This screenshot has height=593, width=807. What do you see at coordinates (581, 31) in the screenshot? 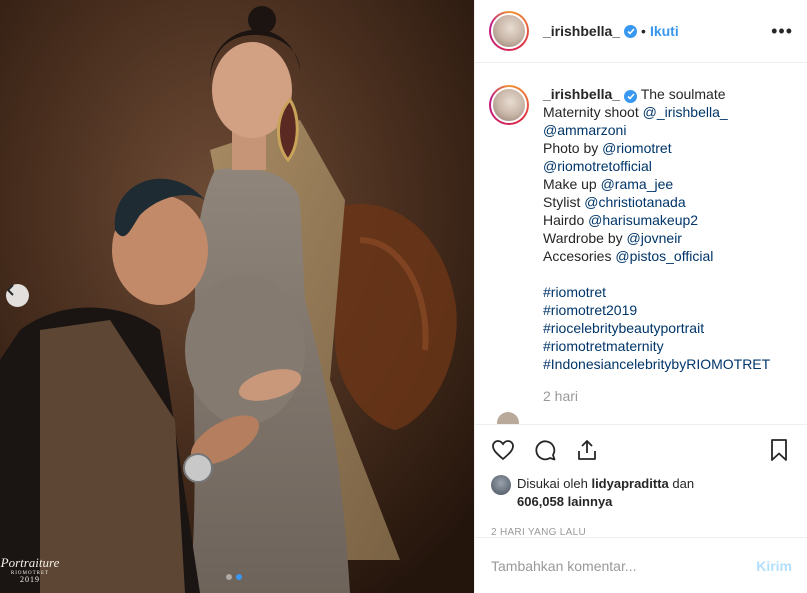
I see `post-username: _irishbella_` at bounding box center [581, 31].